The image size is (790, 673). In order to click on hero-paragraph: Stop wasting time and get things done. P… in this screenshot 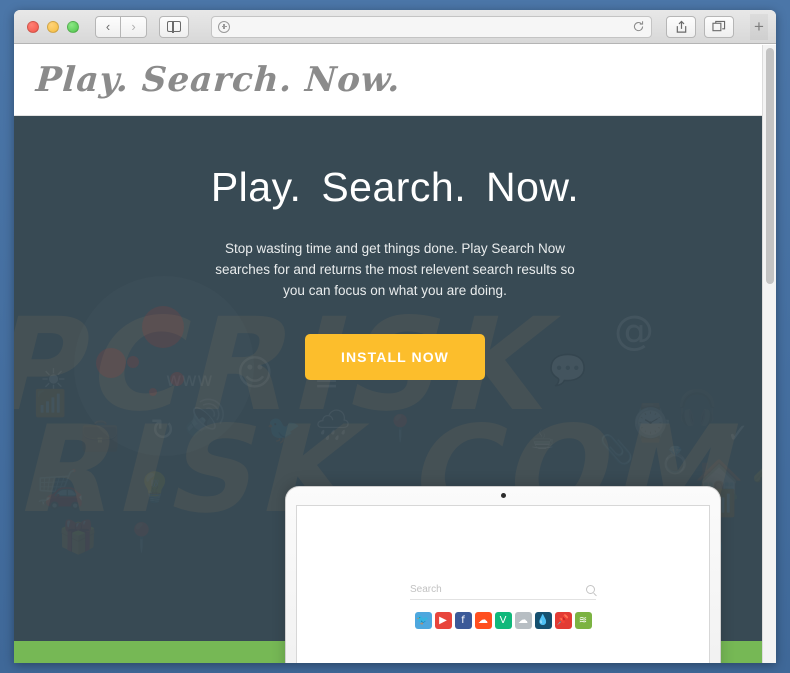, I will do `click(395, 269)`.